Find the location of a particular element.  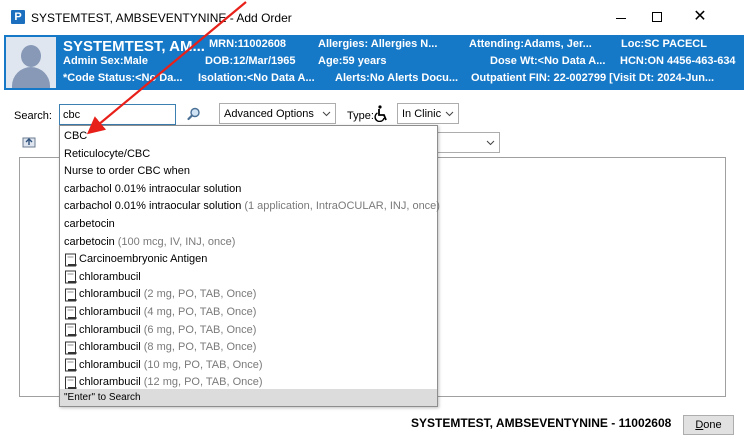

suggestion-item: chlorambucil is located at coordinates (102, 277).